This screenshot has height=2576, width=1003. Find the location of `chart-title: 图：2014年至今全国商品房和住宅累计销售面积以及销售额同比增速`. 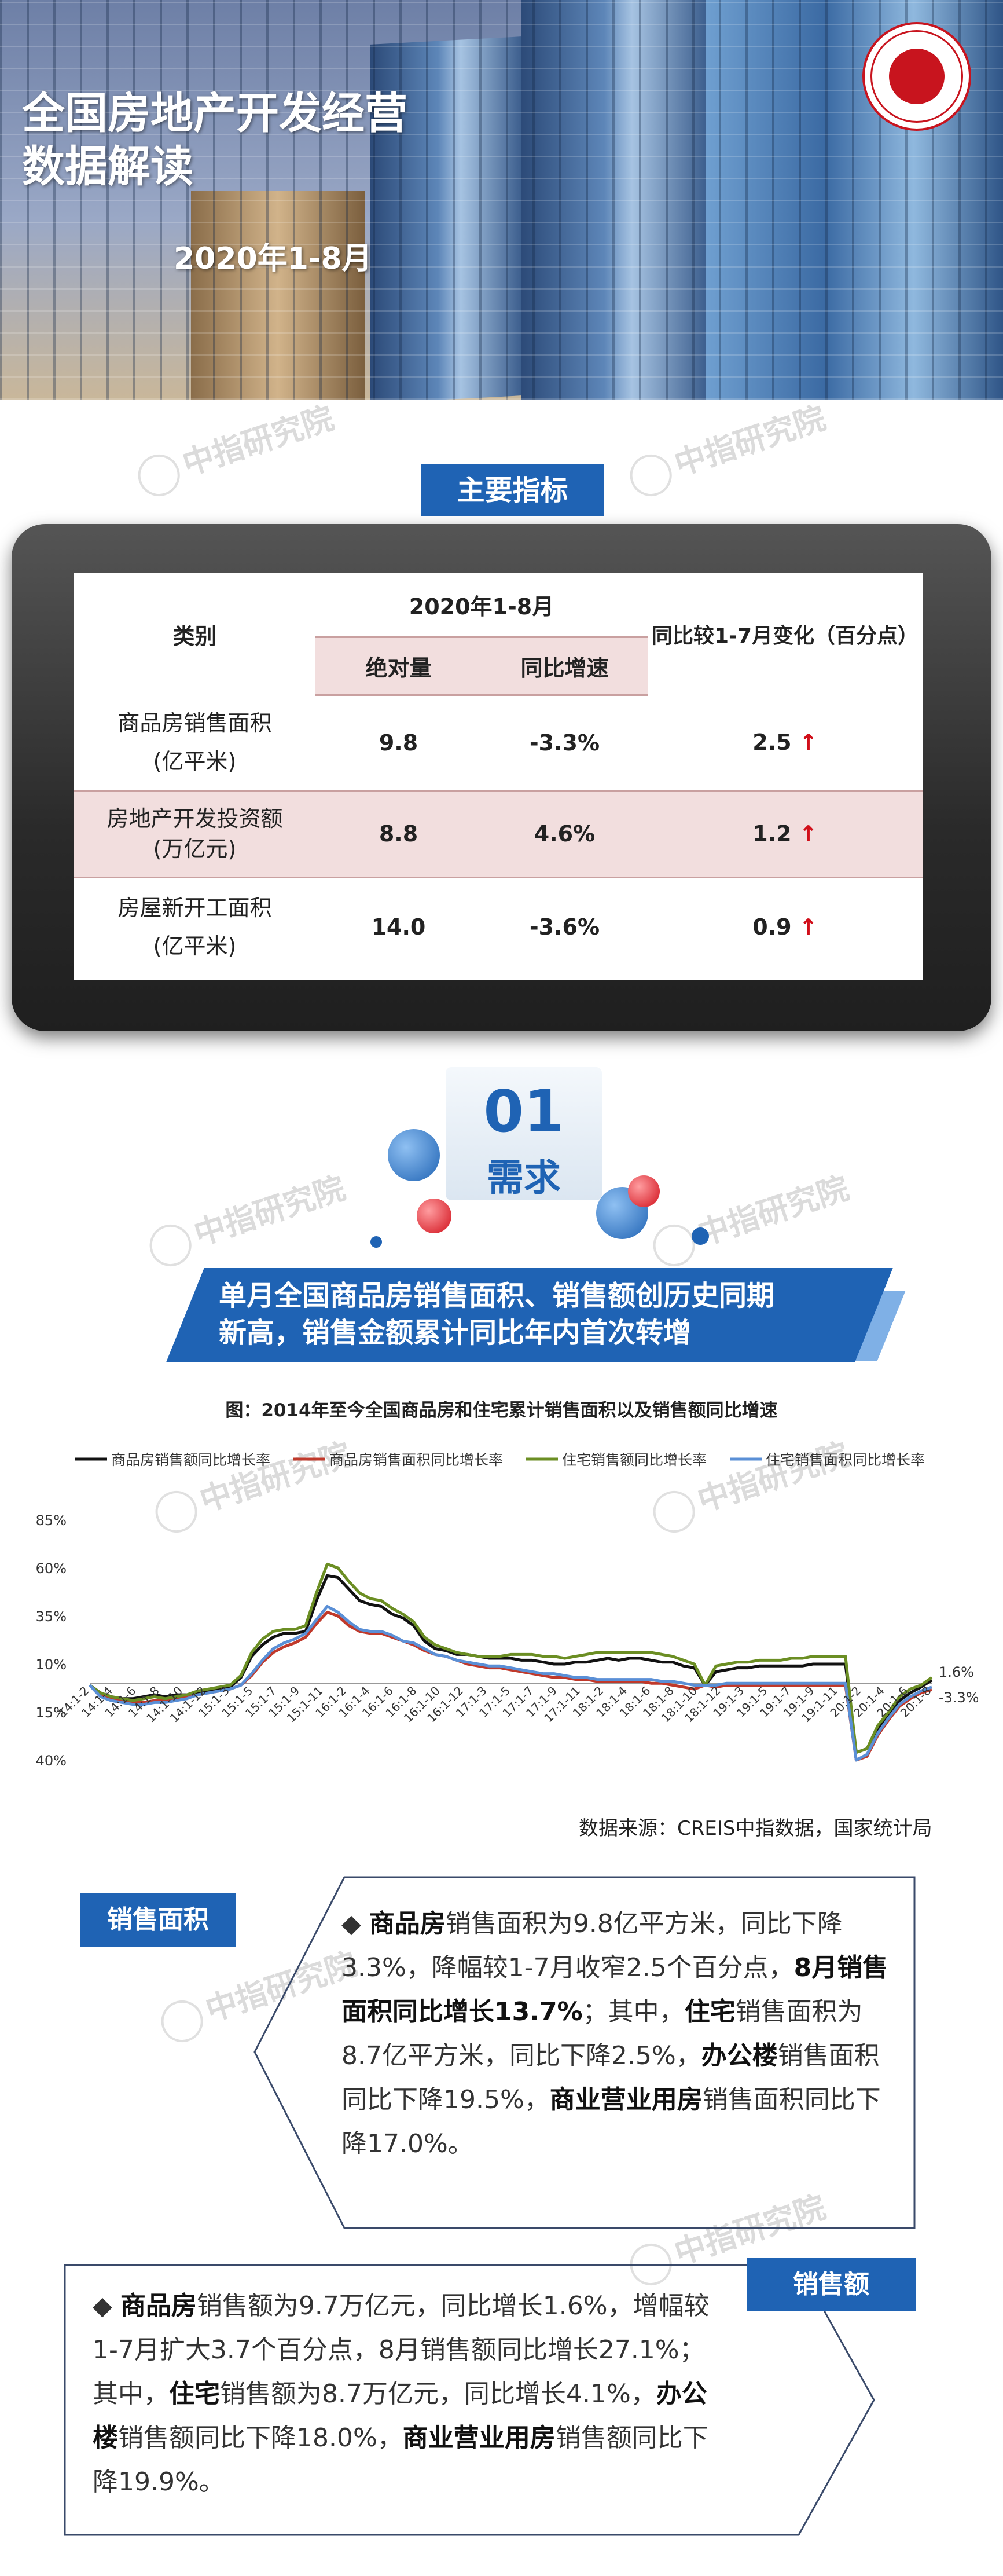

chart-title: 图：2014年至今全国商品房和住宅累计销售面积以及销售额同比增速 is located at coordinates (501, 1410).